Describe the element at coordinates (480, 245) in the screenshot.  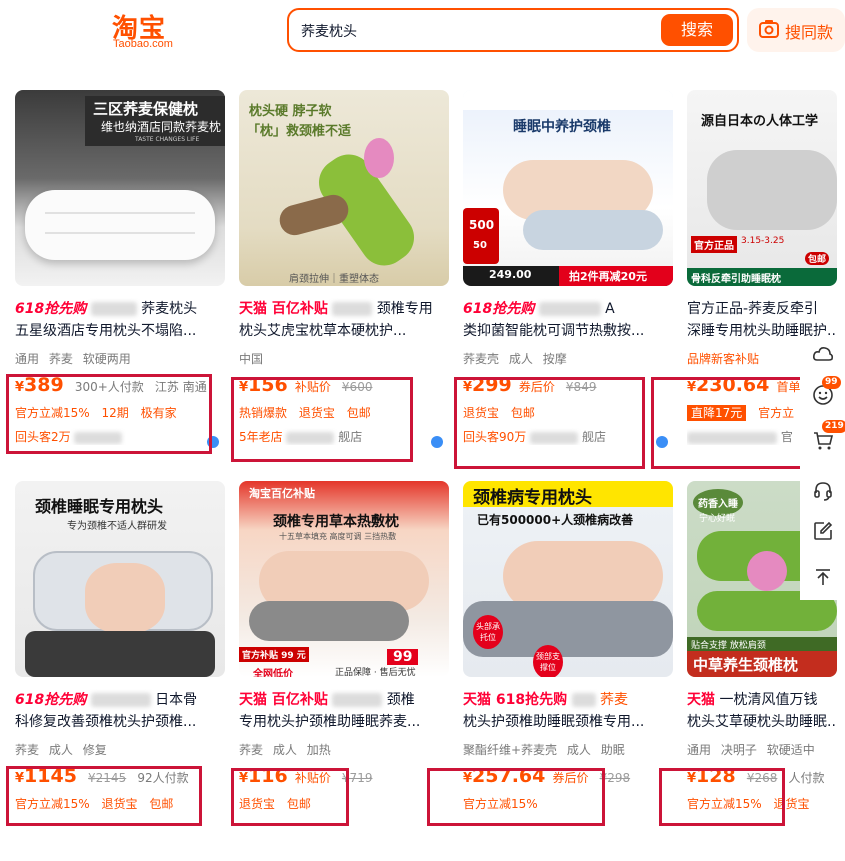
I see `coupon-value-2: 50` at that location.